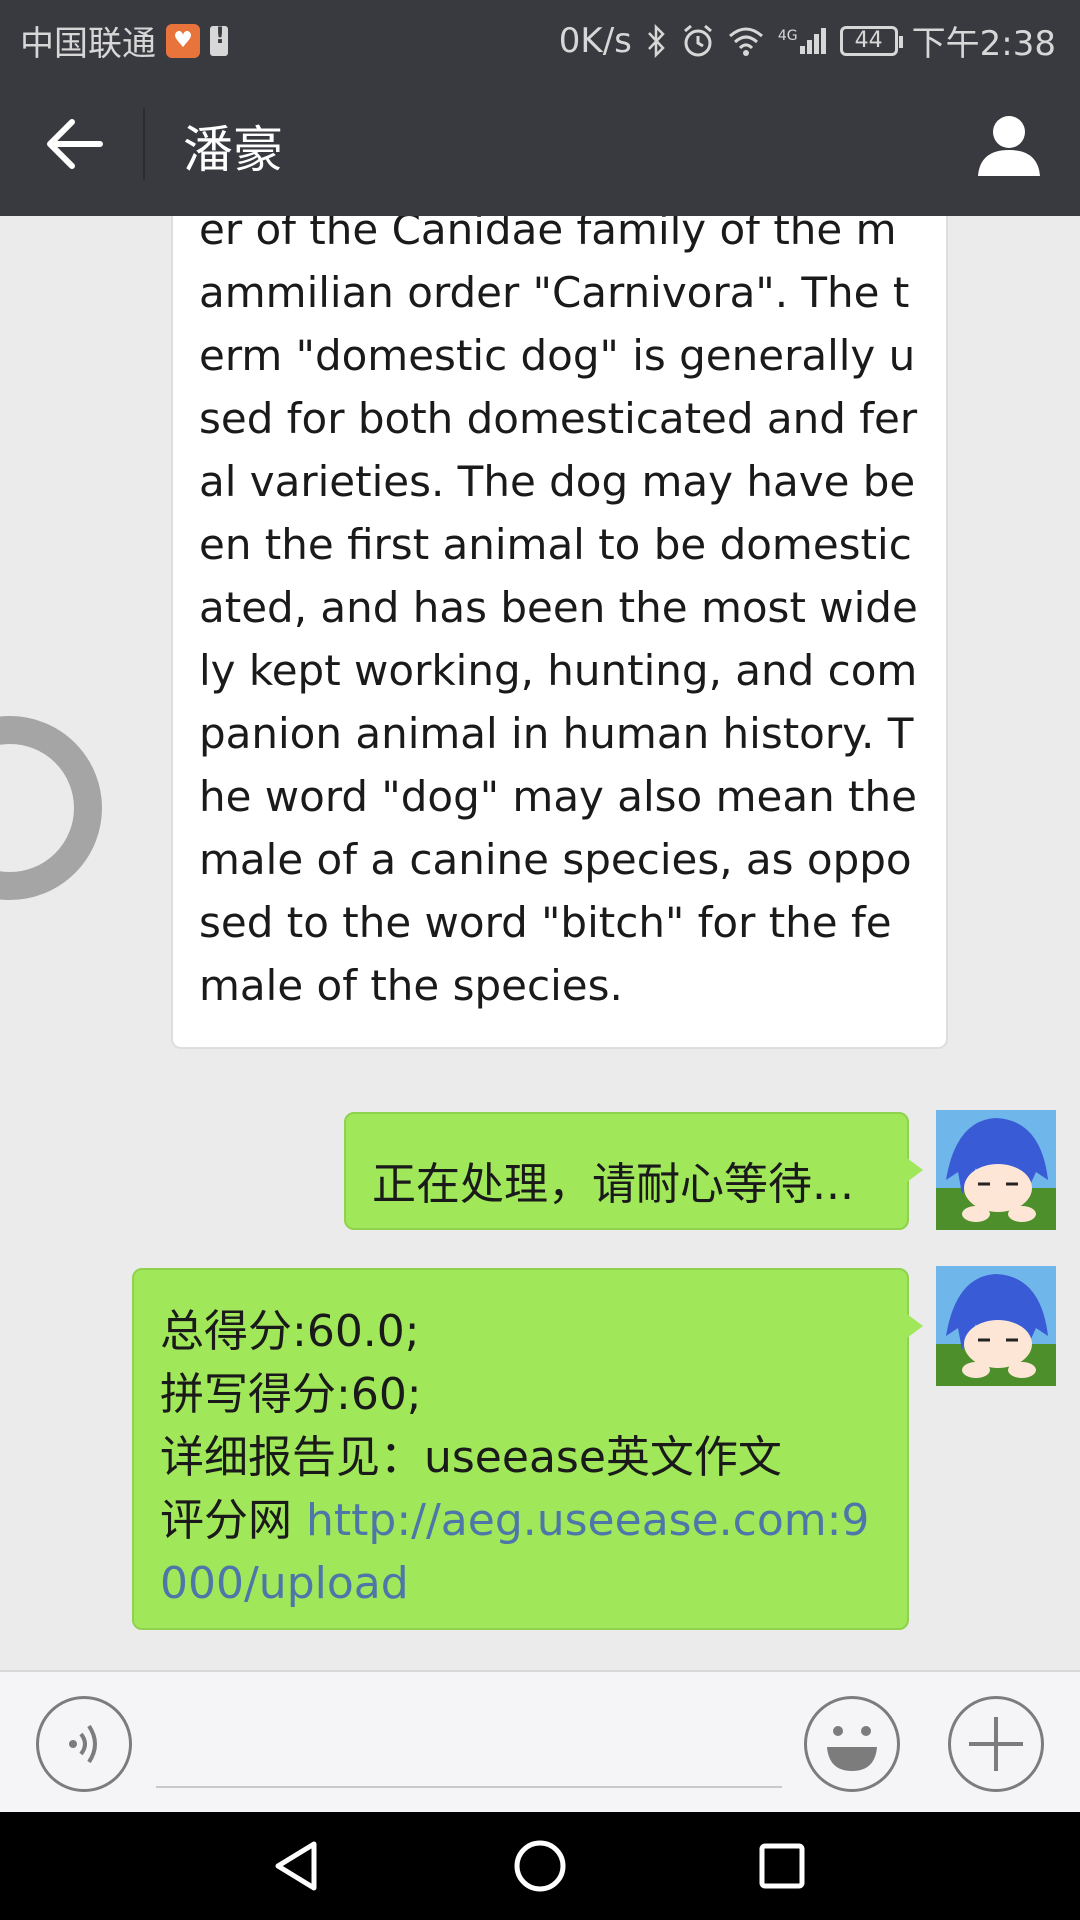  I want to click on arrow-left-icon, so click(74, 144).